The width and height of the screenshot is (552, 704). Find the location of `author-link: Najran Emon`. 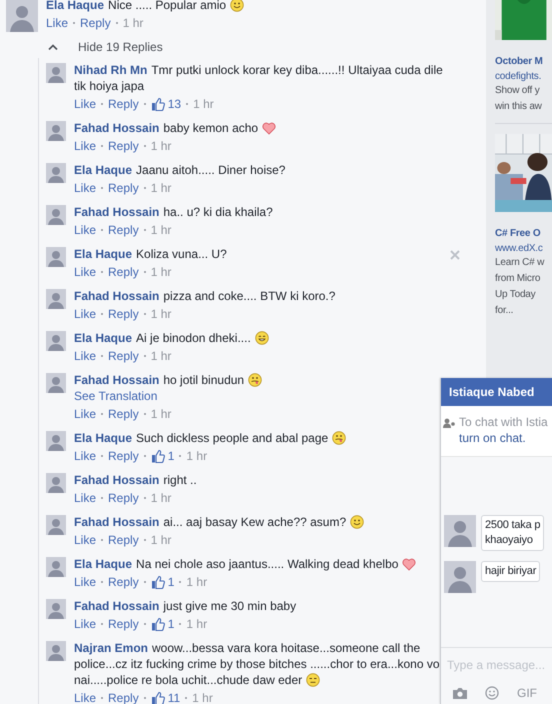

author-link: Najran Emon is located at coordinates (111, 648).